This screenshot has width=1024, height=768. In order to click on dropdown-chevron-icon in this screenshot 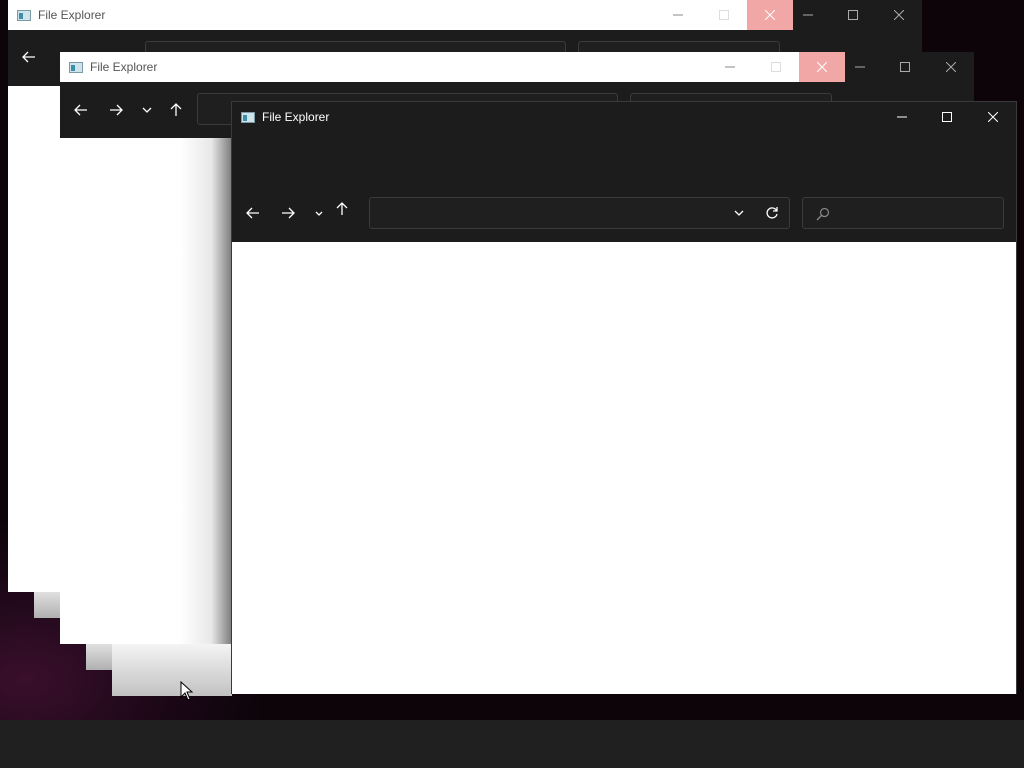, I will do `click(739, 213)`.